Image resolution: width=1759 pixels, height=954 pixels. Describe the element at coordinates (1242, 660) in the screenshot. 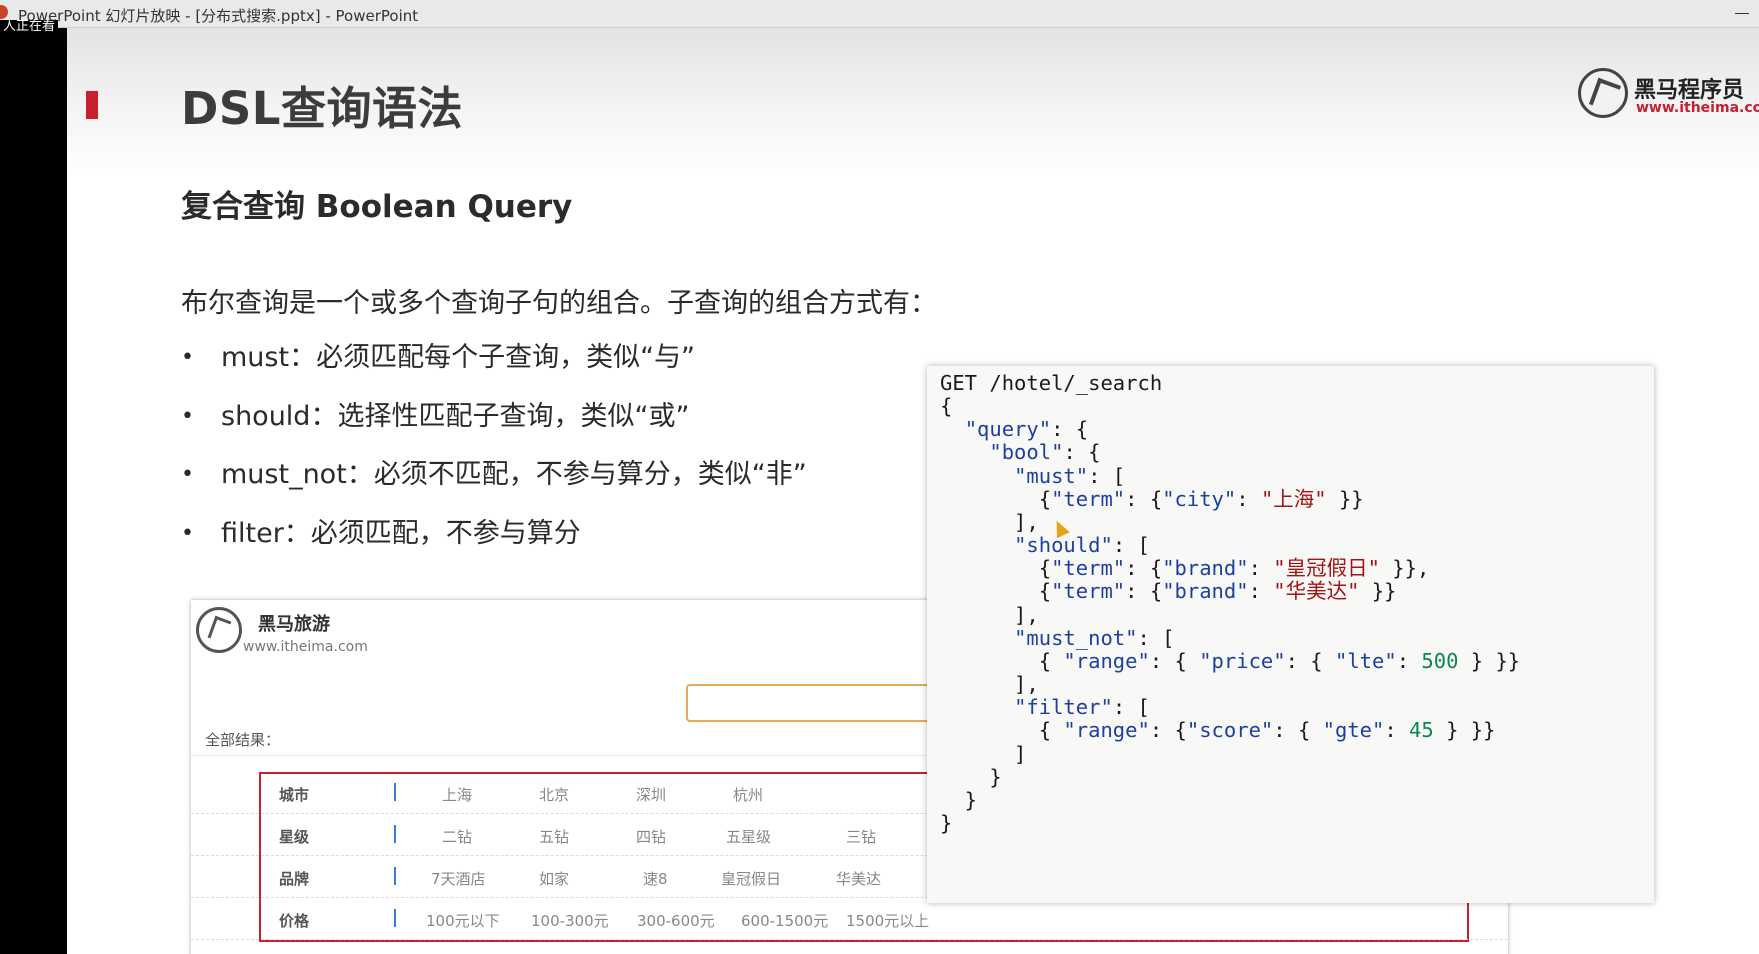

I see `code-token: "price"` at that location.